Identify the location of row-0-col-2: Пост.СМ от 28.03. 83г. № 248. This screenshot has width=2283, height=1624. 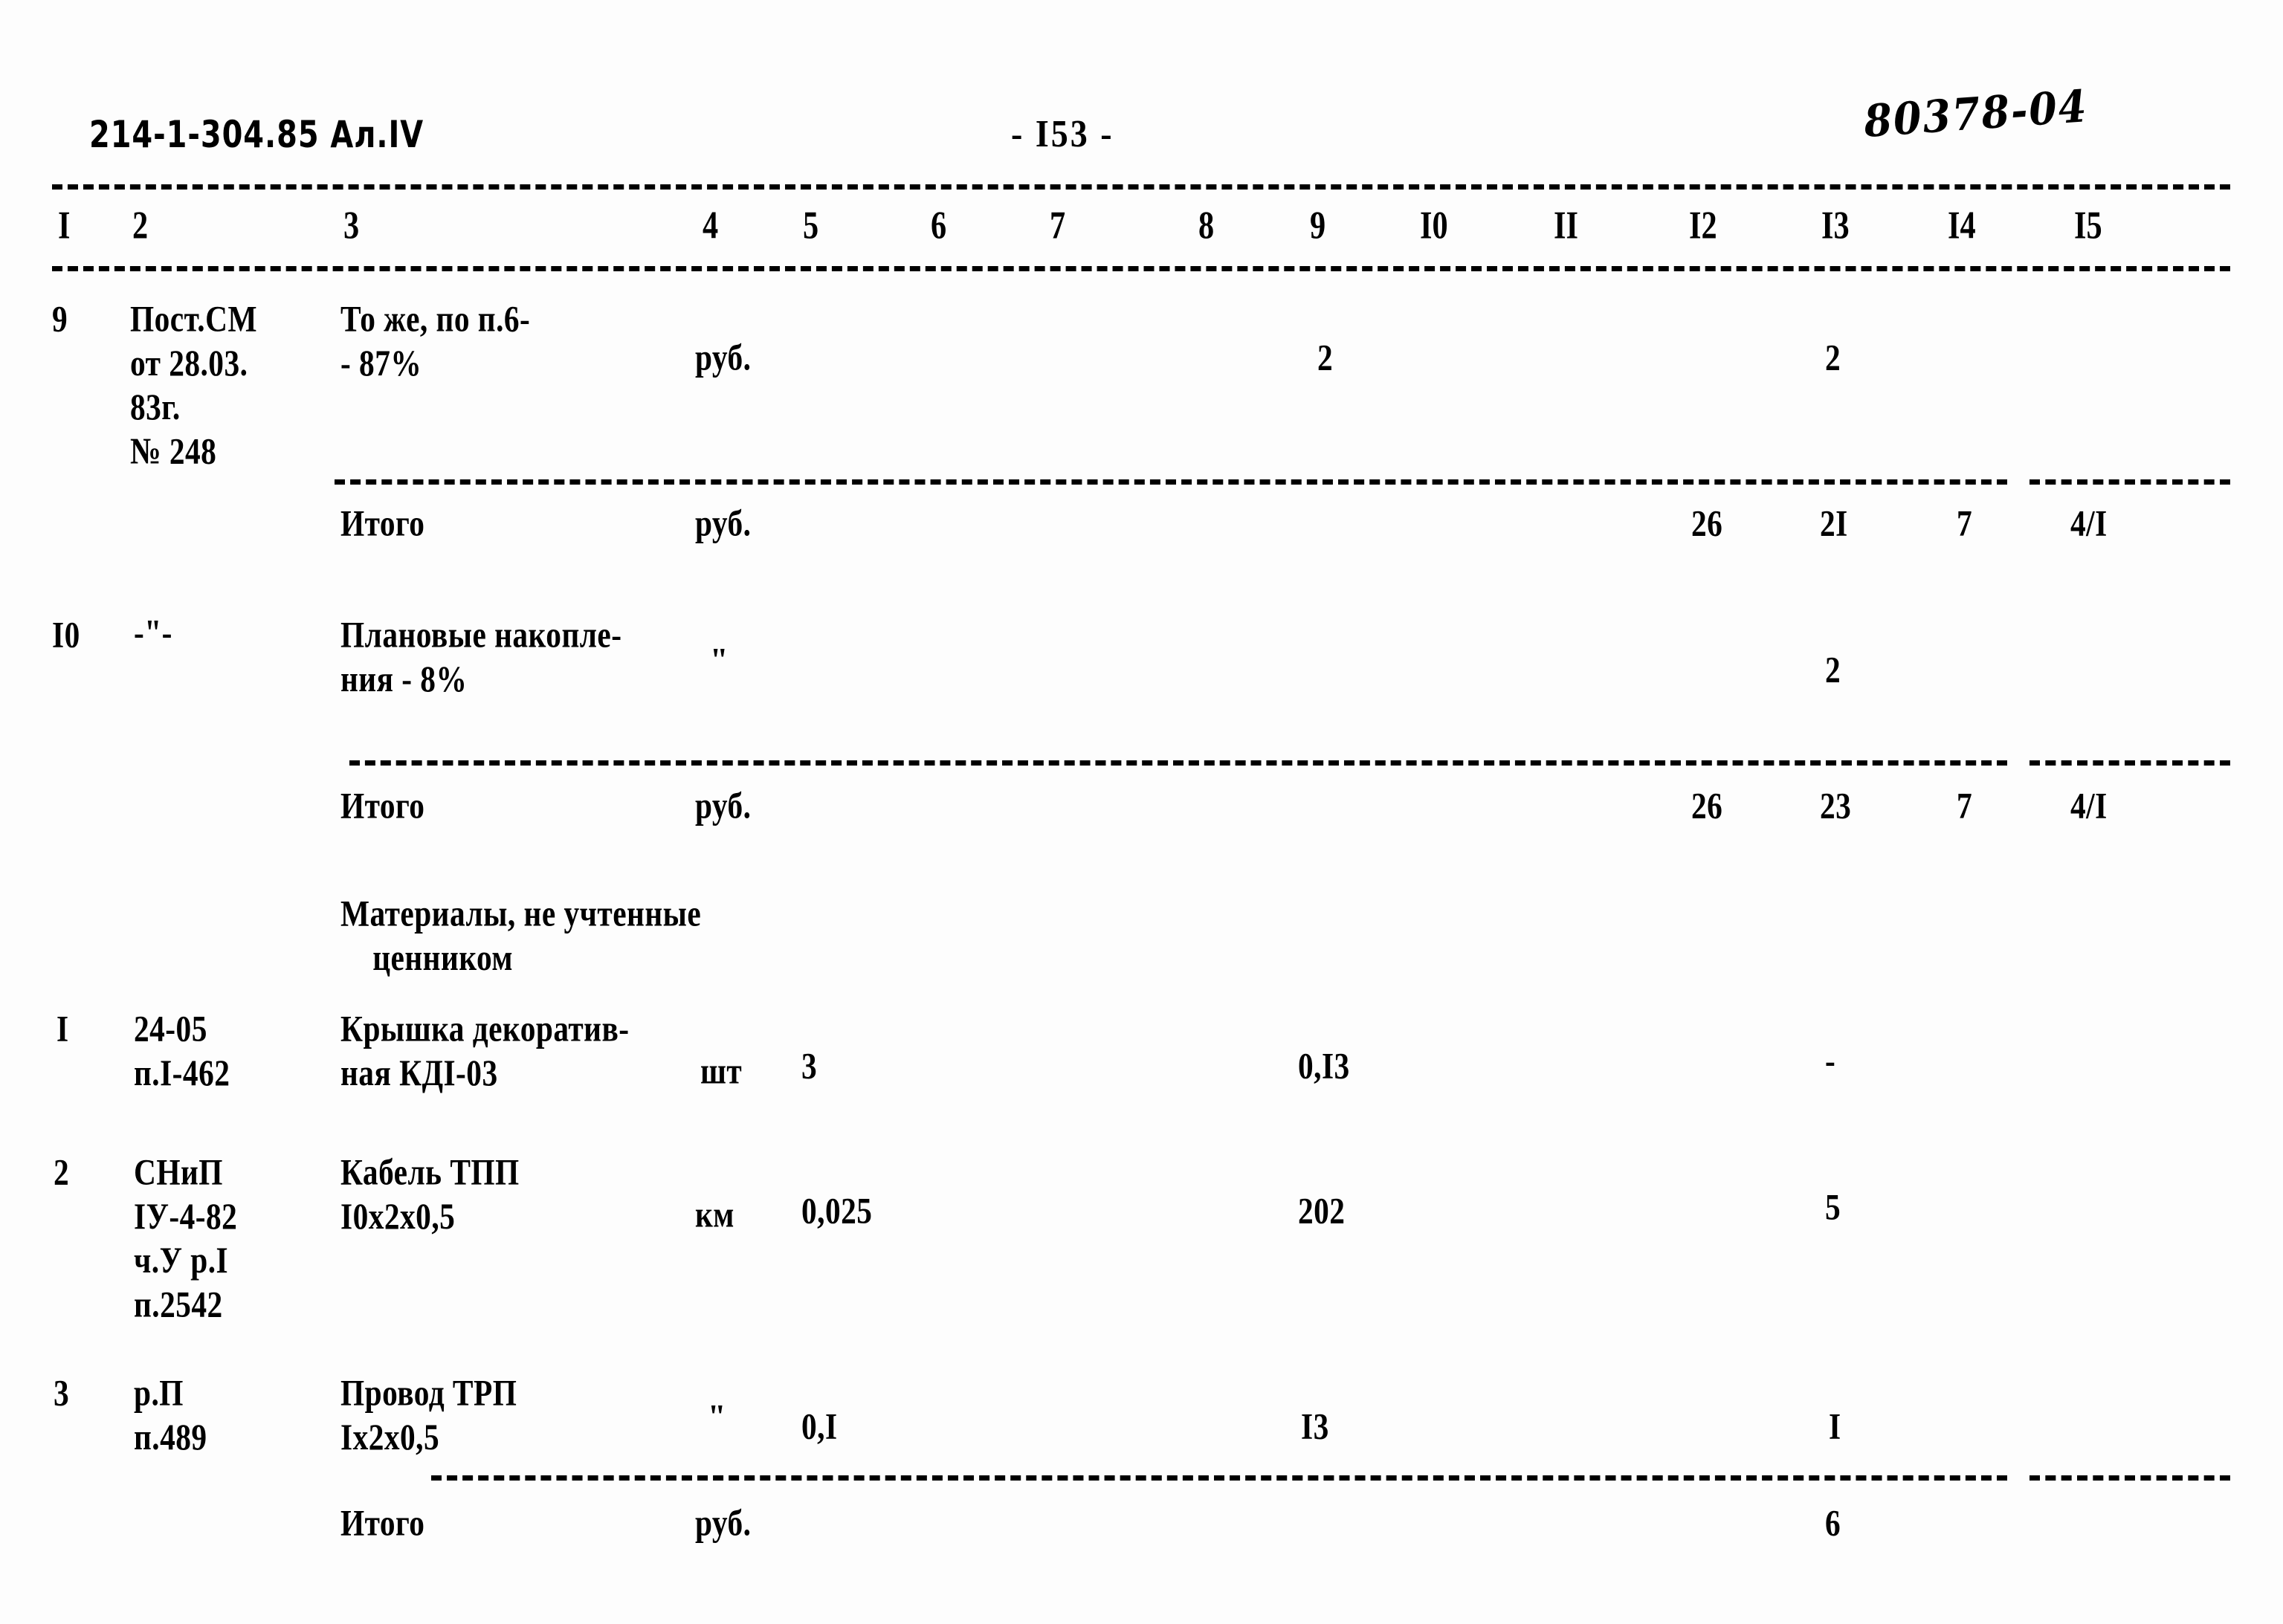
(193, 385).